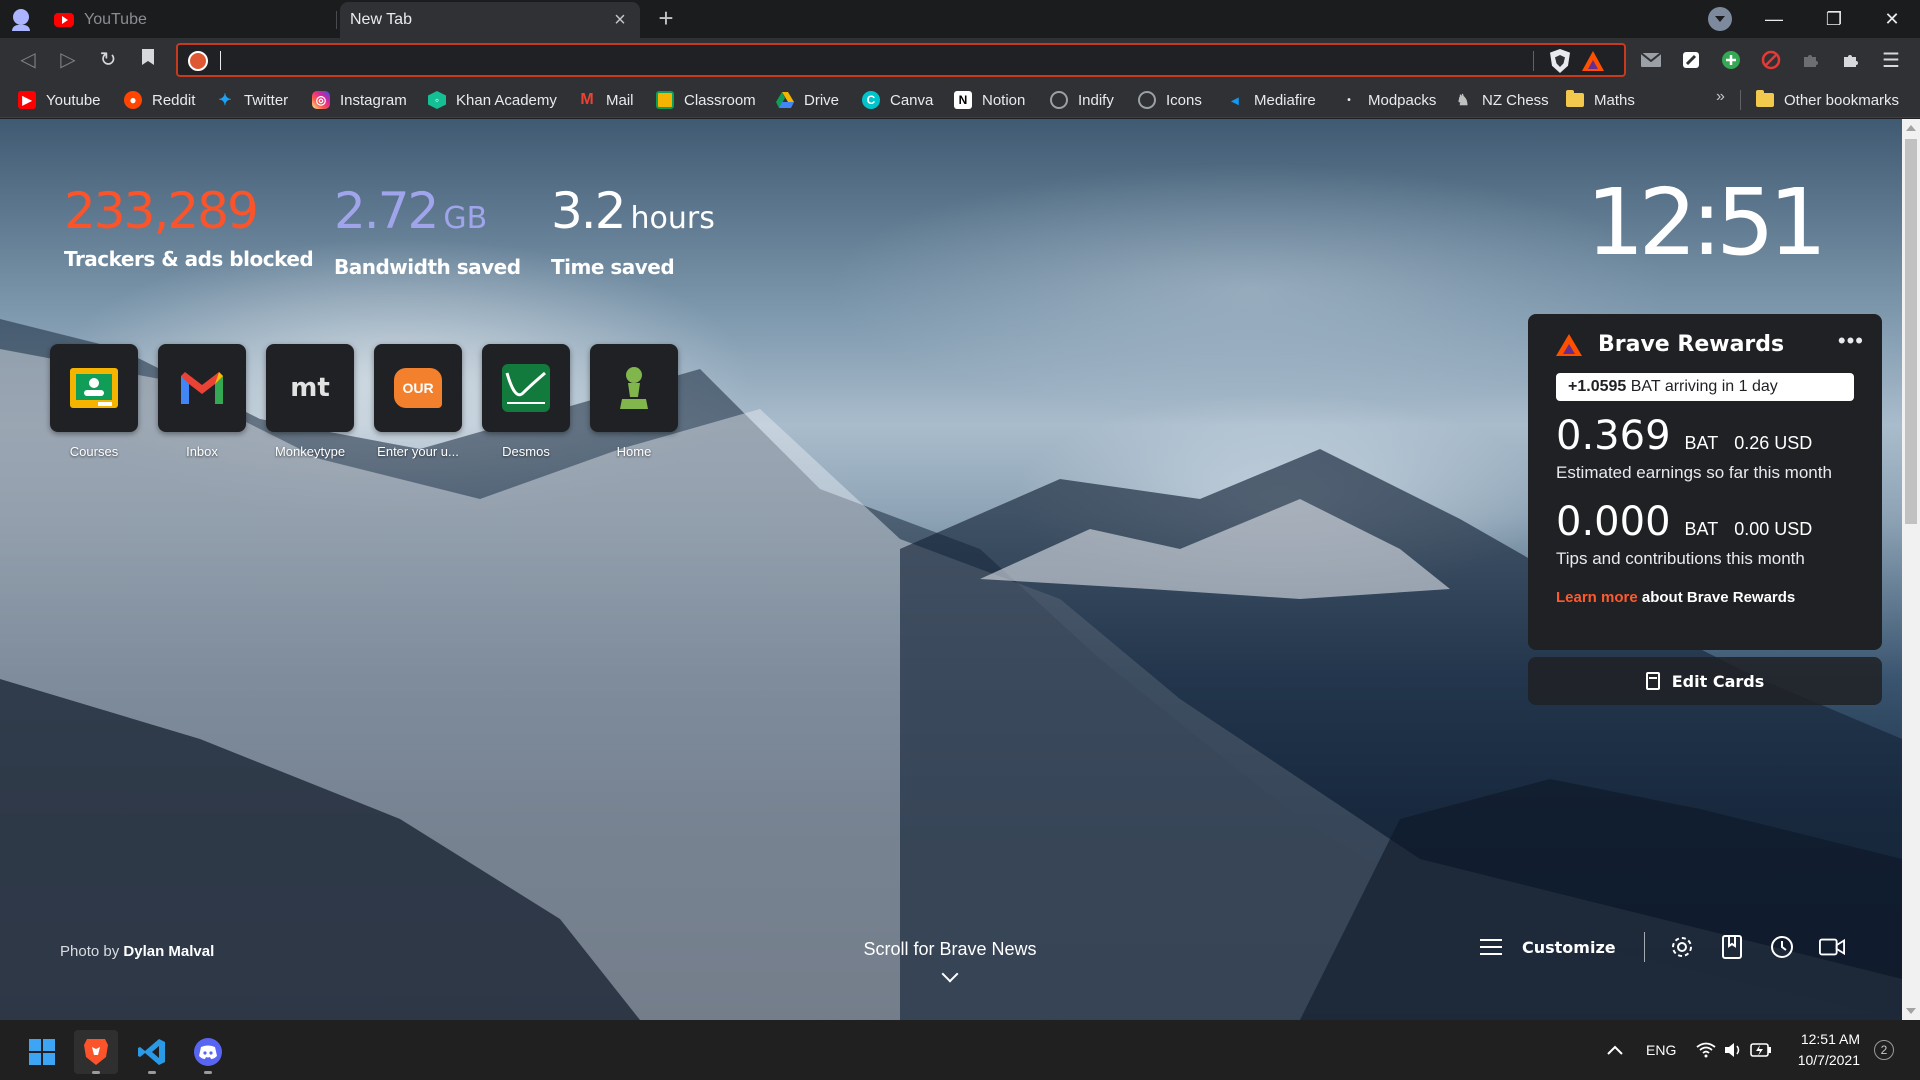 Image resolution: width=1920 pixels, height=1080 pixels. I want to click on top-site-tile: mt Monkeytype, so click(310, 401).